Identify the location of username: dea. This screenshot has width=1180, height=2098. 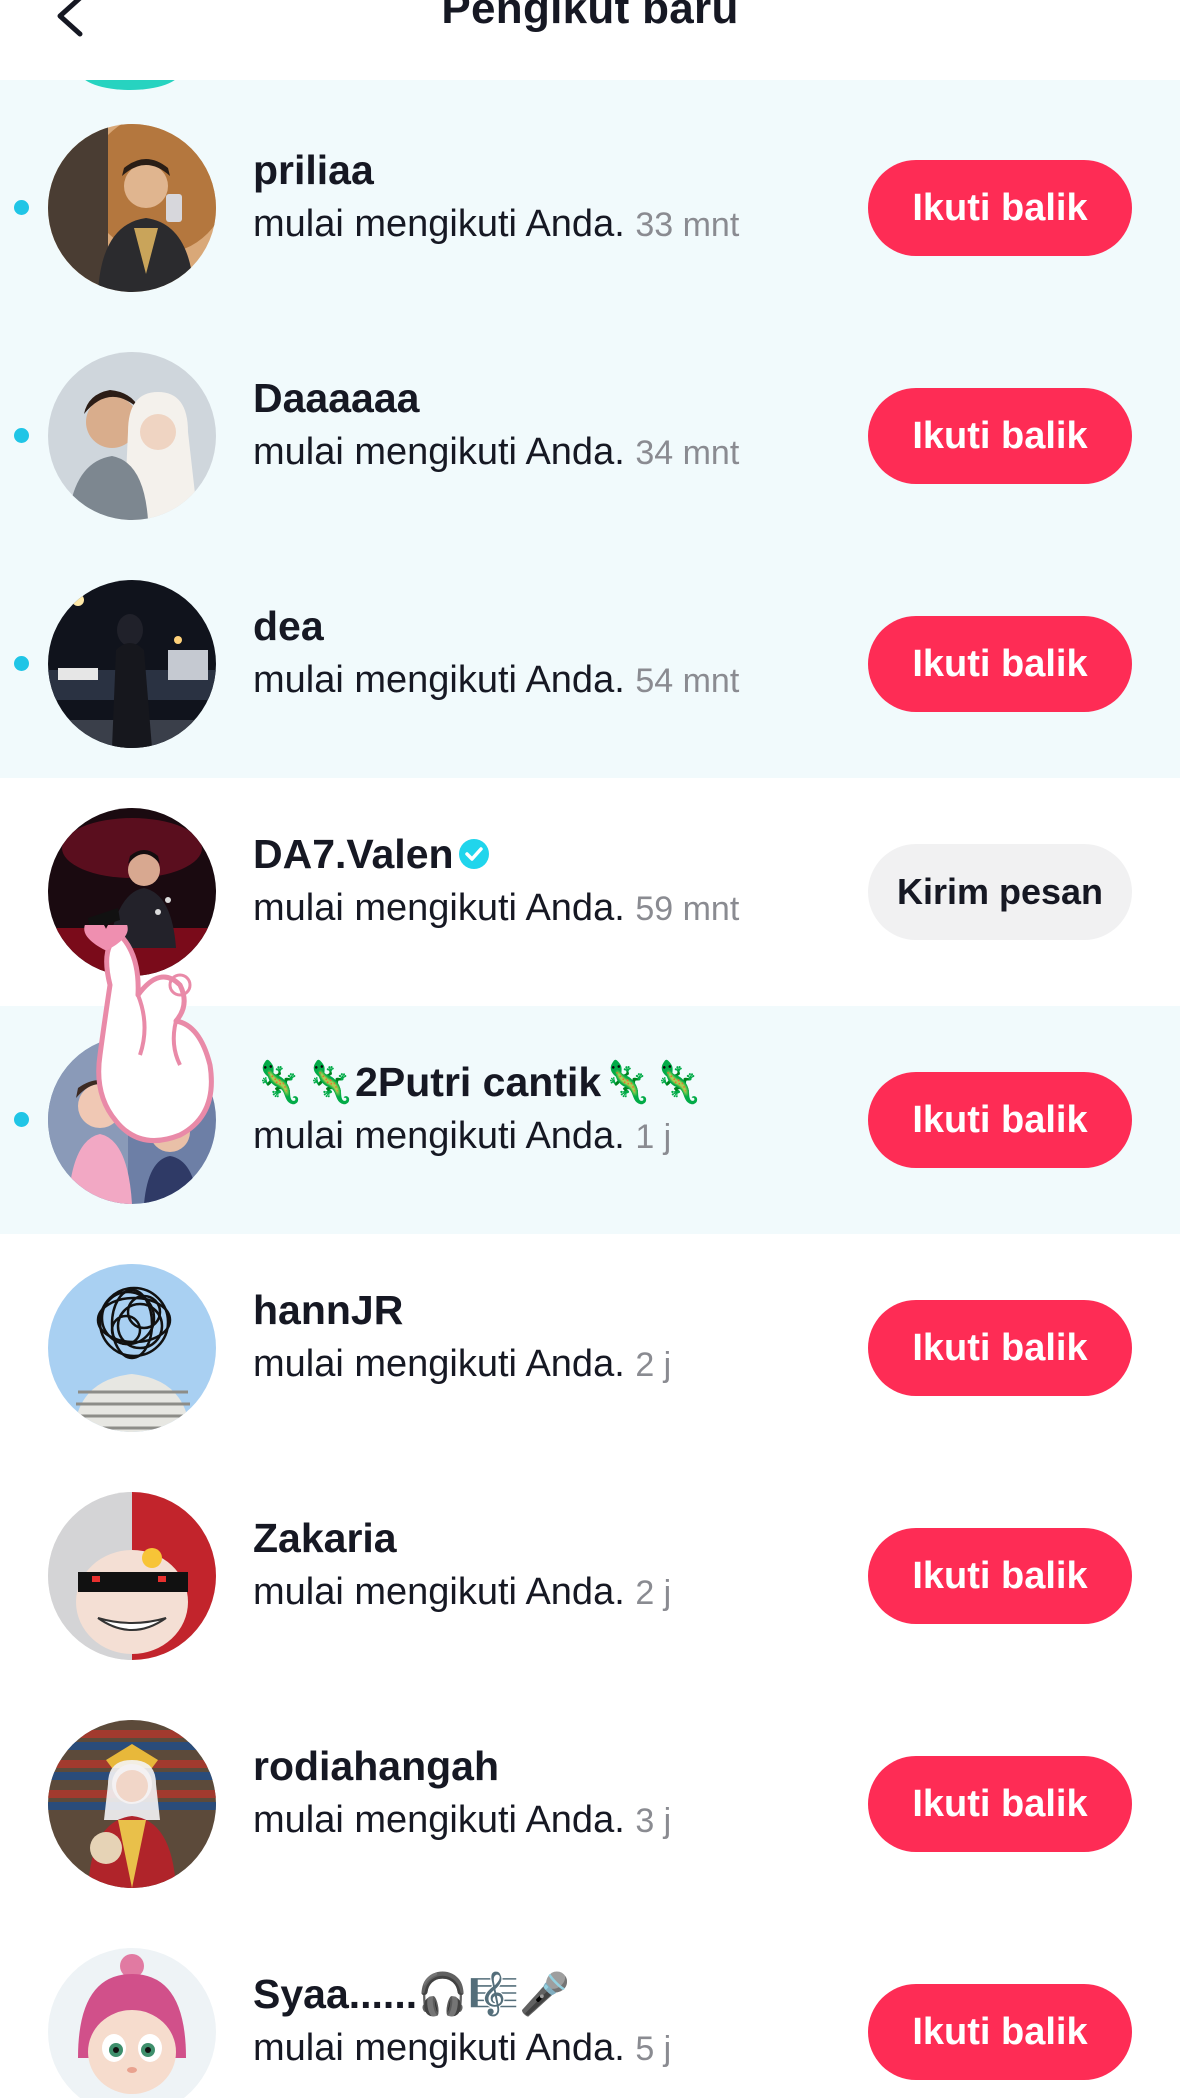
(553, 626).